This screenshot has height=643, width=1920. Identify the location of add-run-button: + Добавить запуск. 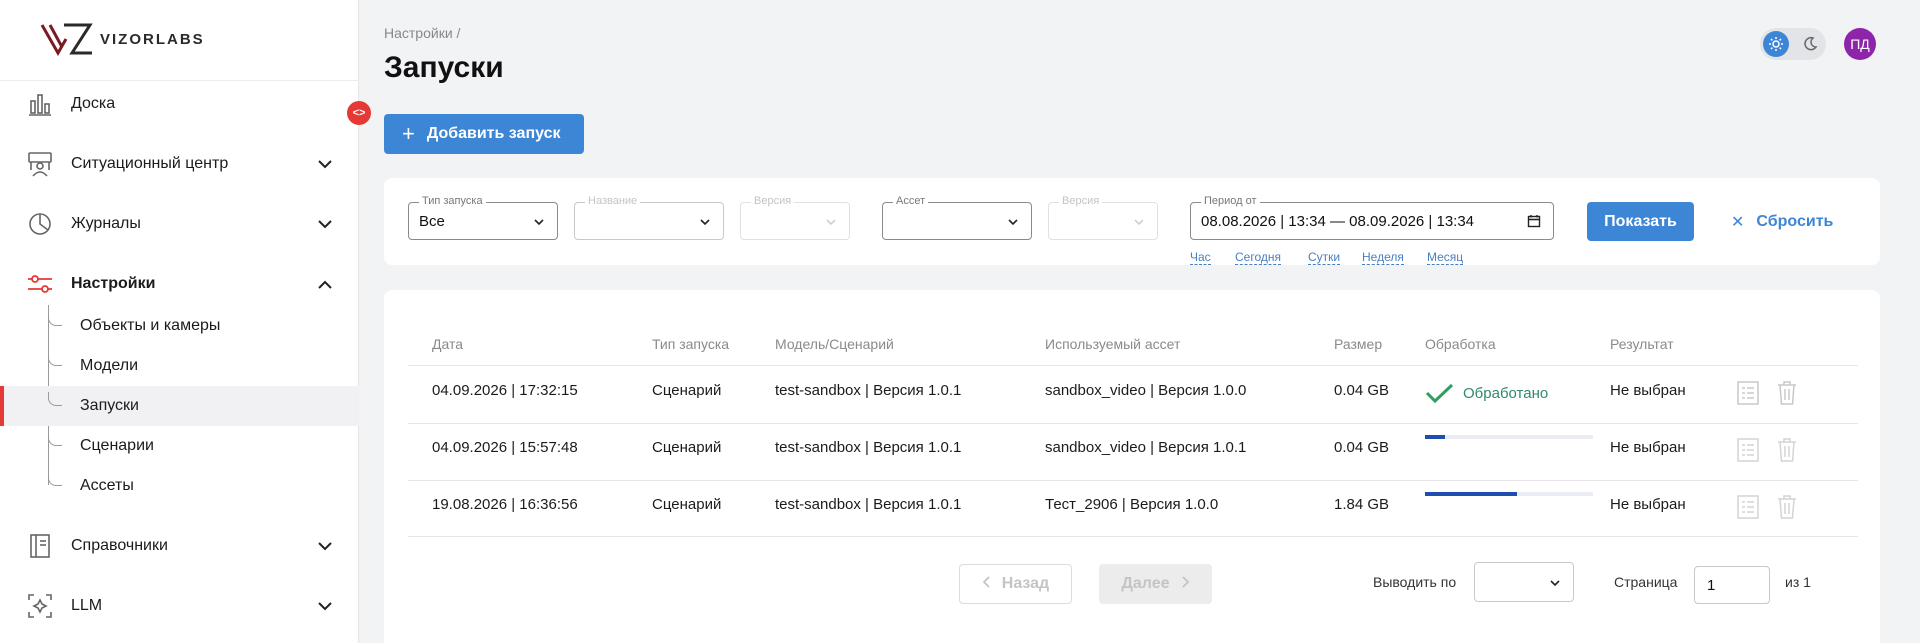
(484, 134).